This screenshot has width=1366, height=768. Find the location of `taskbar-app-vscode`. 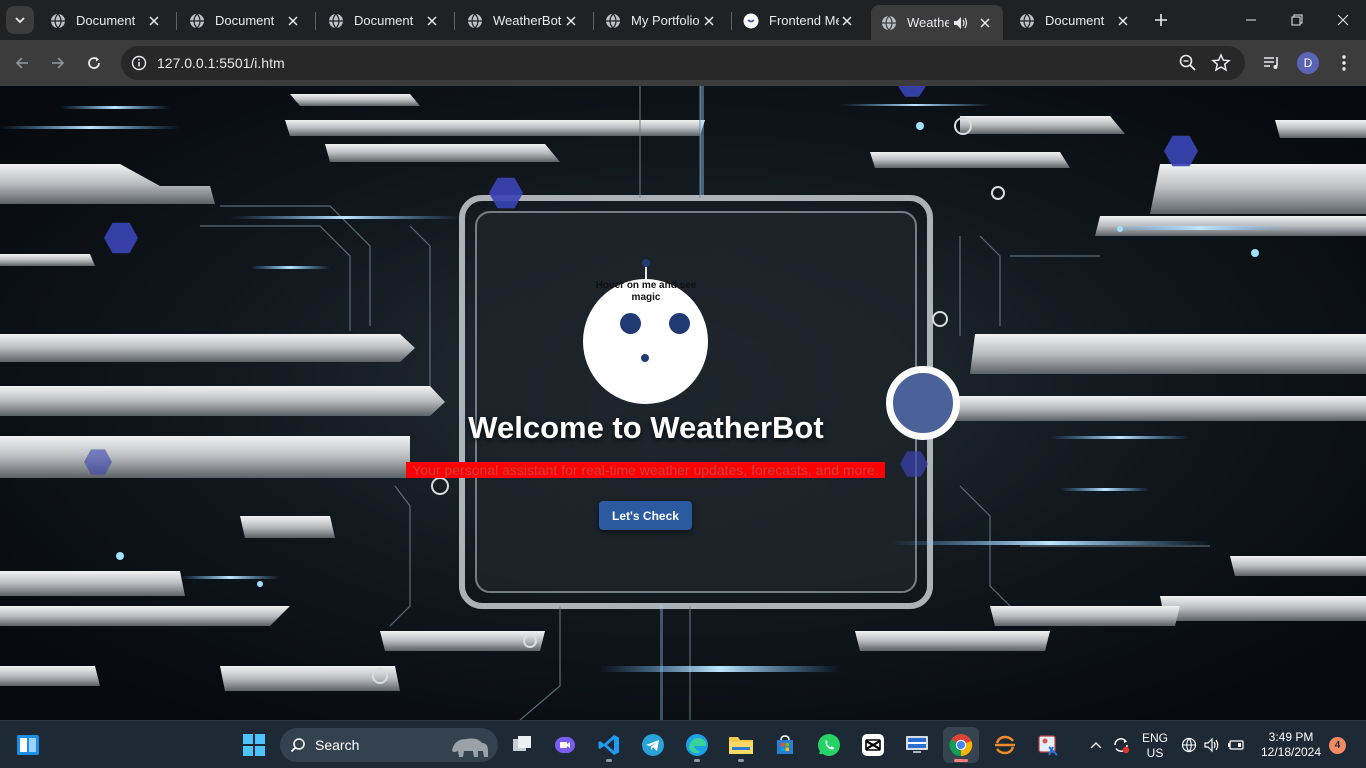

taskbar-app-vscode is located at coordinates (609, 745).